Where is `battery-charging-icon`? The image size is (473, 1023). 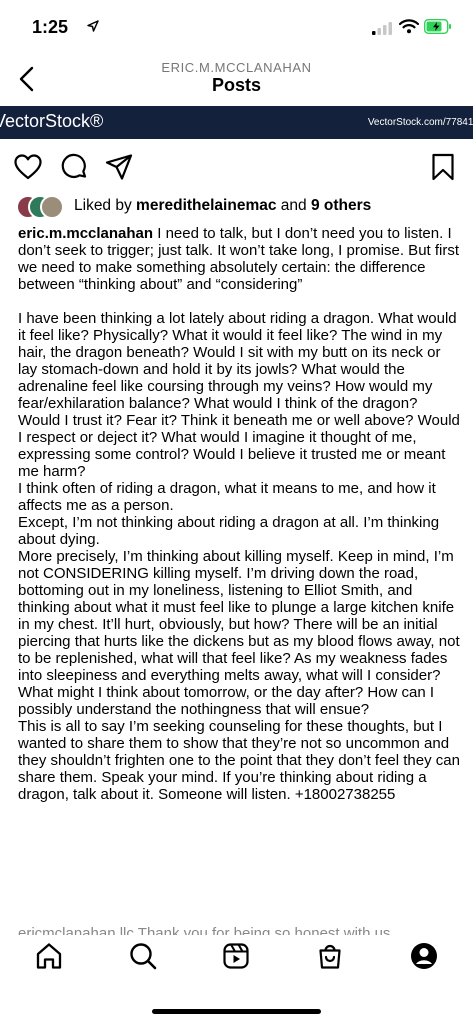
battery-charging-icon is located at coordinates (437, 26).